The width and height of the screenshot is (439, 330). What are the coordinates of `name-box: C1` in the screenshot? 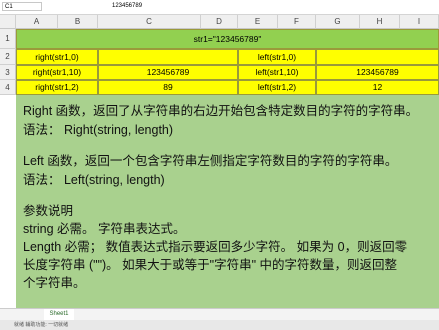 It's located at (22, 6).